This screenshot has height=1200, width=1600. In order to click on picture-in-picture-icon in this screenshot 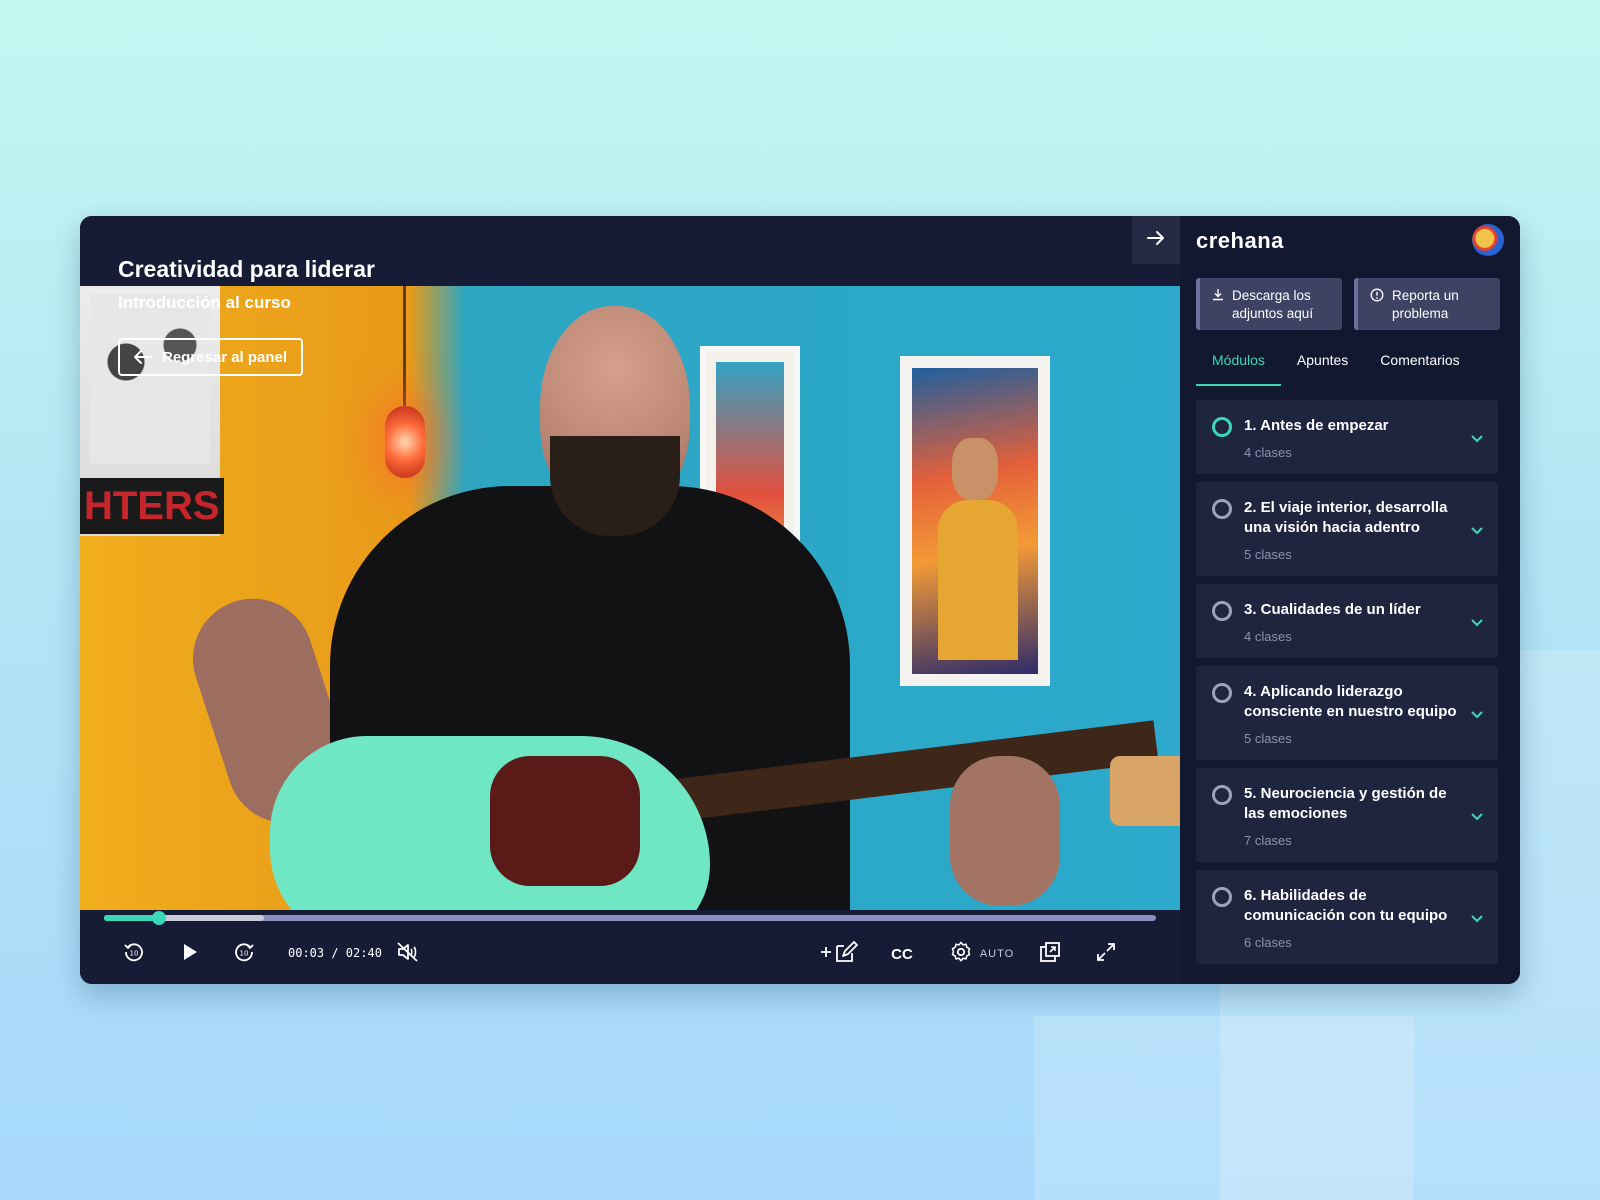, I will do `click(1050, 954)`.